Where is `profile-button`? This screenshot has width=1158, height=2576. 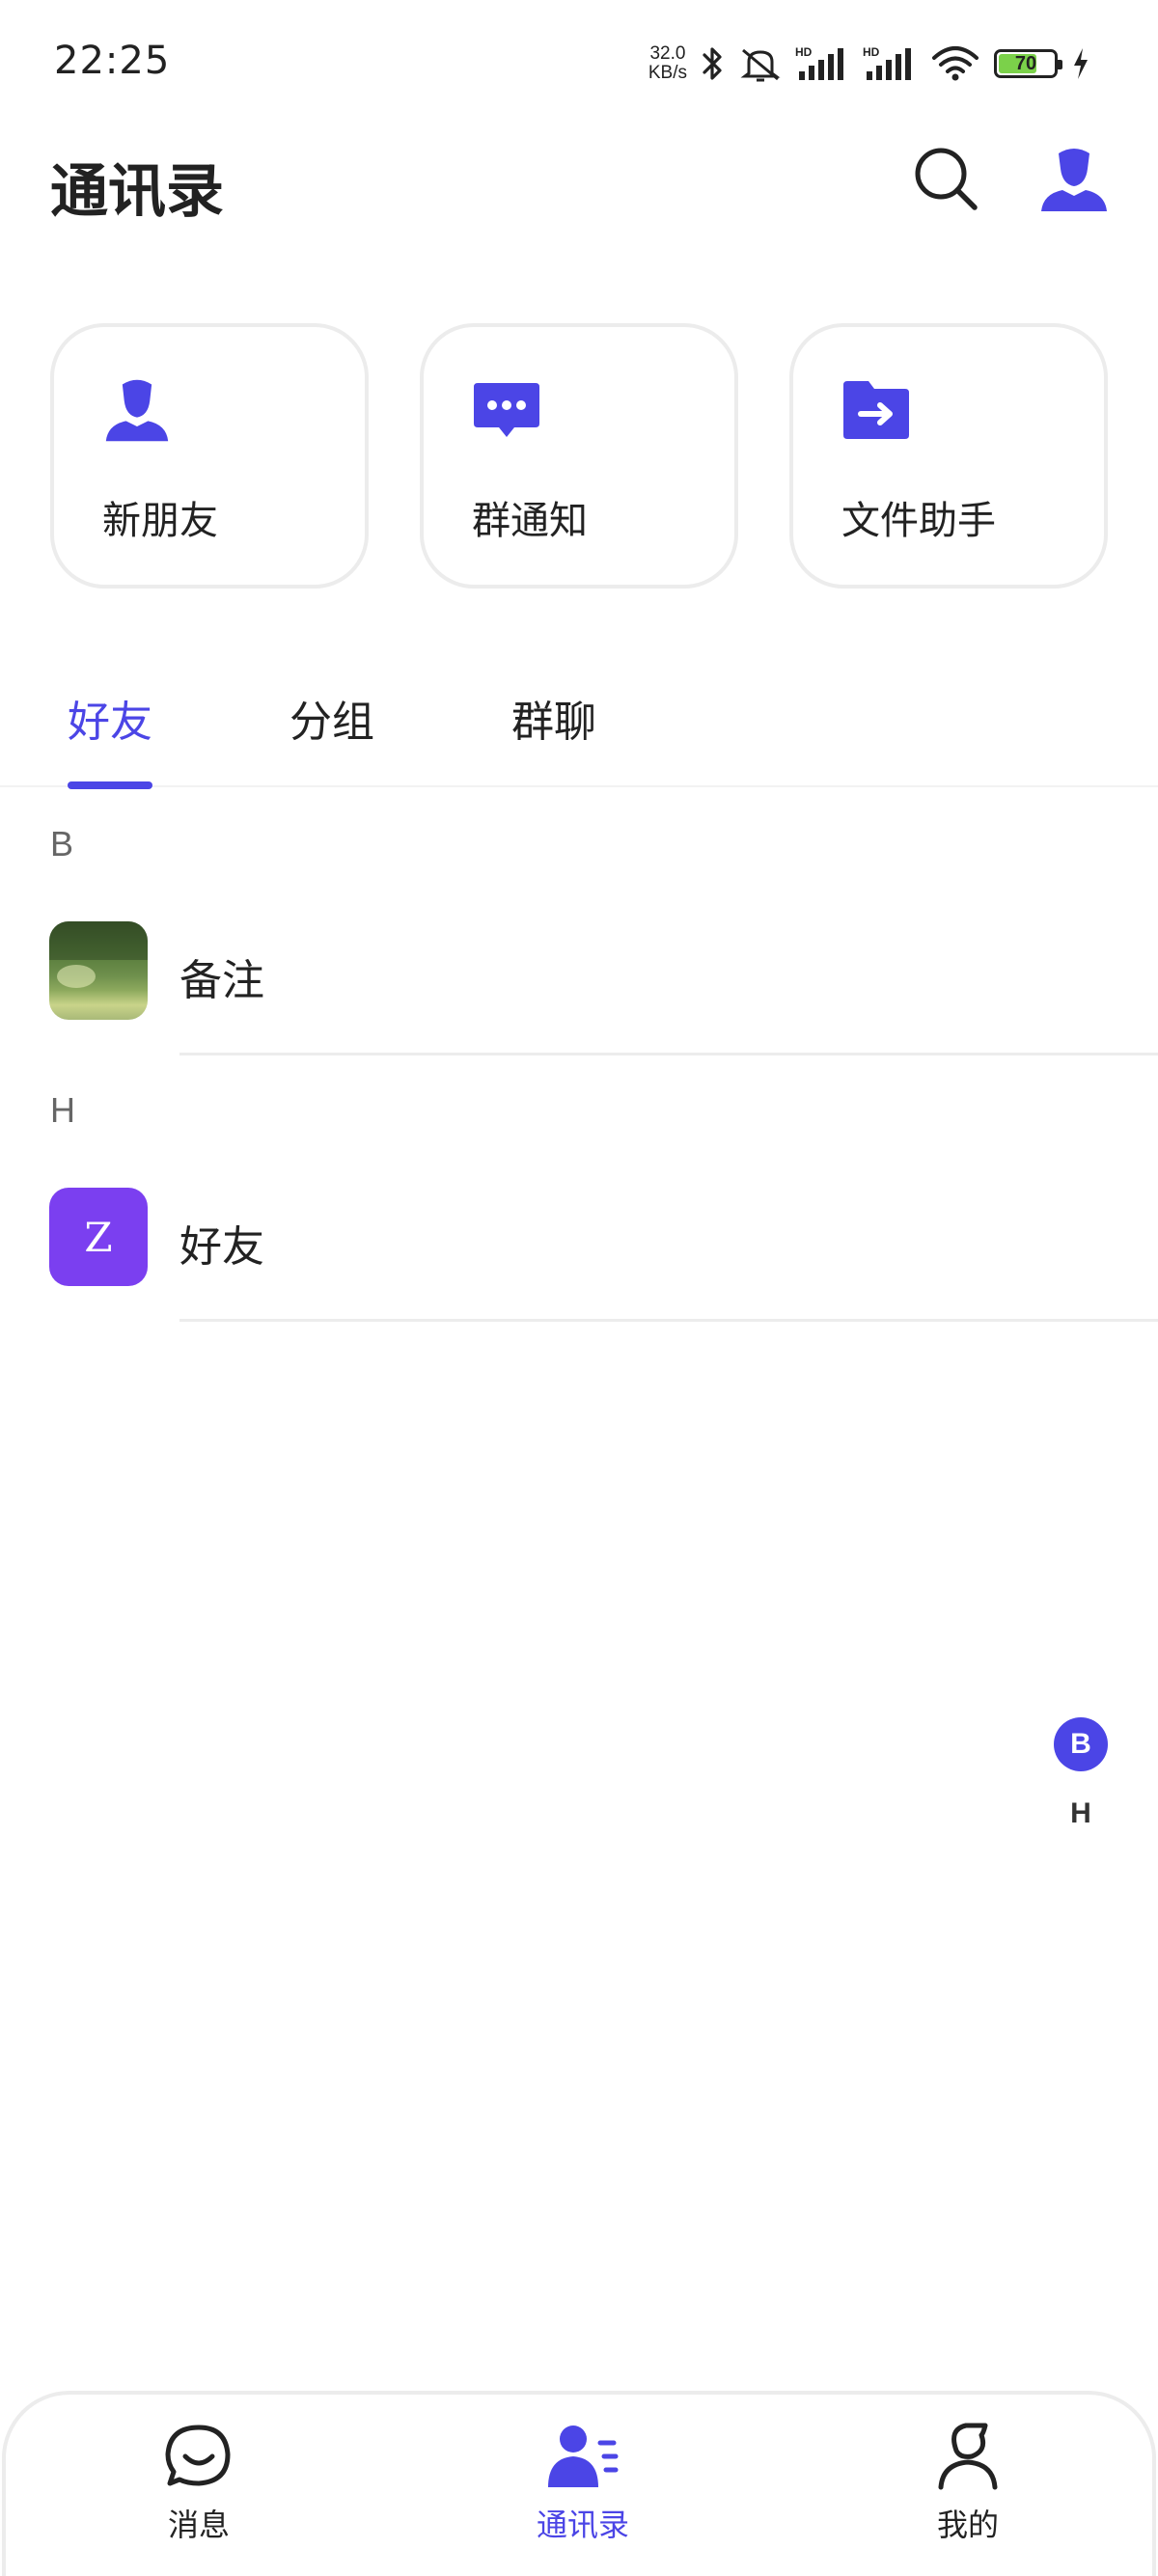 profile-button is located at coordinates (1074, 178).